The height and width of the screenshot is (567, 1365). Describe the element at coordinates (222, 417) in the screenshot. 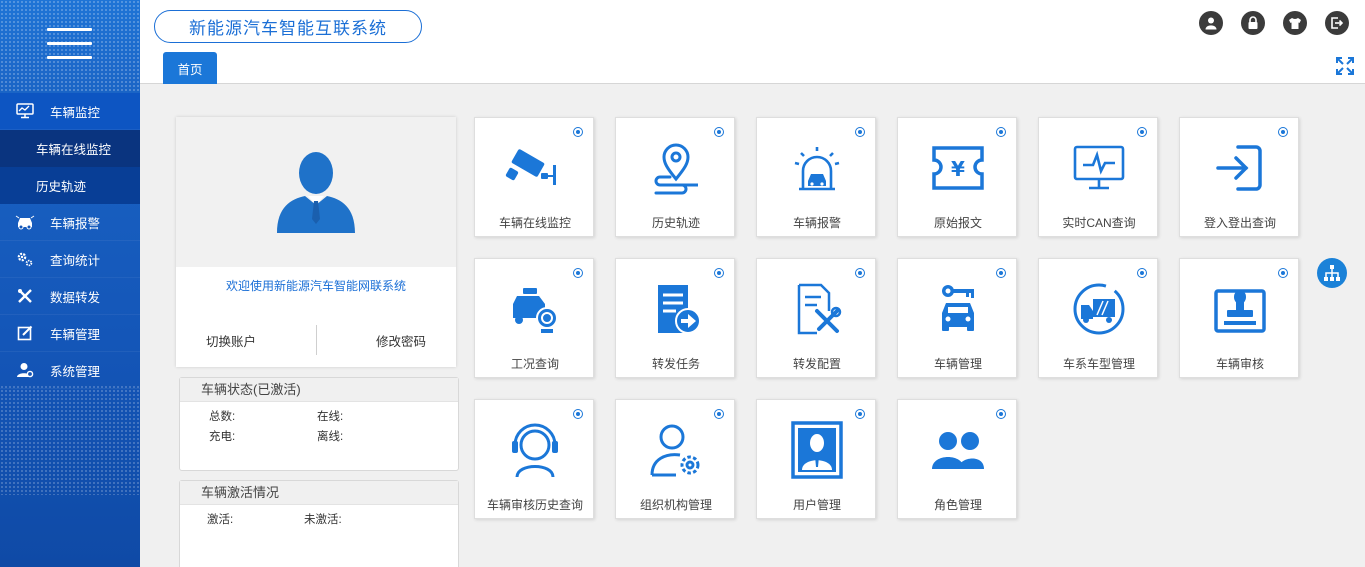

I see `total-label: 总数:` at that location.